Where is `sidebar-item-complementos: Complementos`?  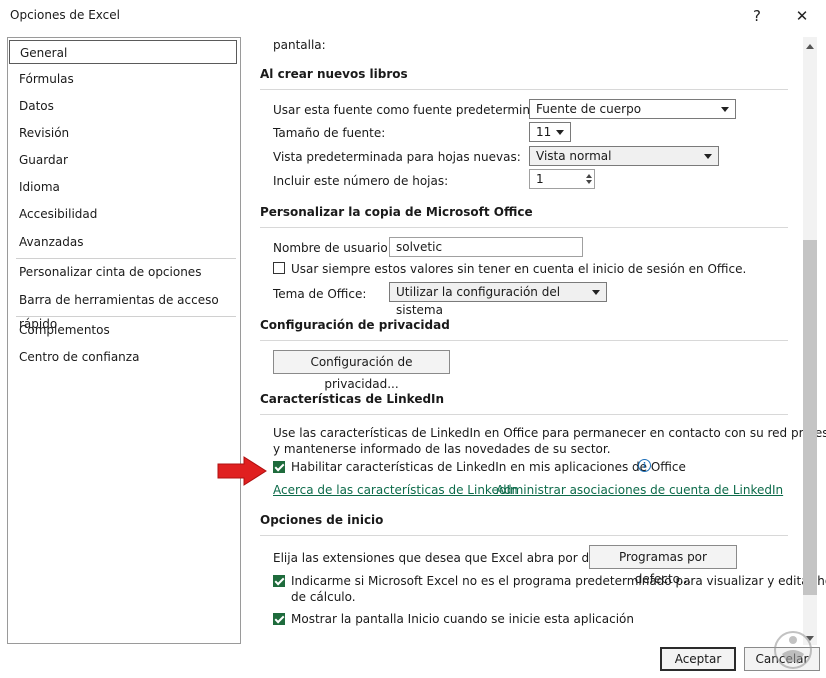
sidebar-item-complementos: Complementos is located at coordinates (123, 330).